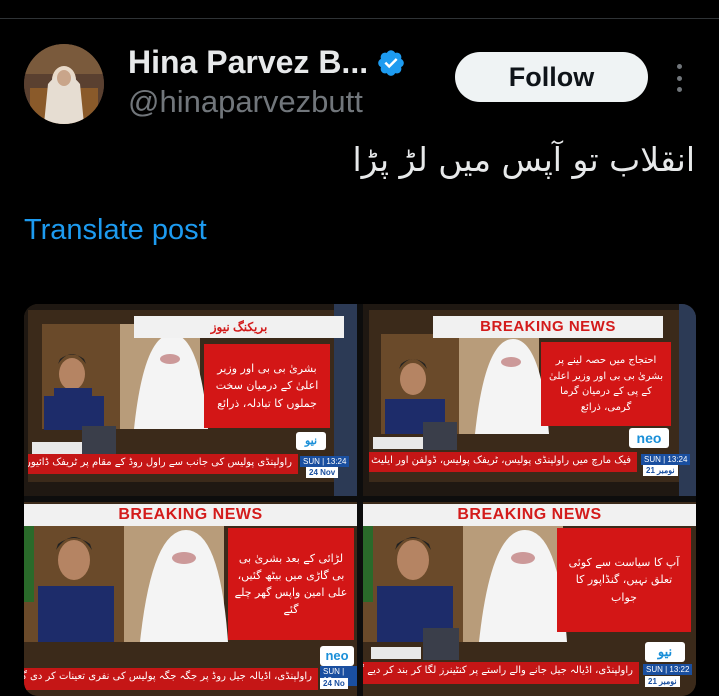 Image resolution: width=719 pixels, height=696 pixels. What do you see at coordinates (524, 159) in the screenshot?
I see `post-text: انقلاب تو آپس میں لڑ پڑا` at bounding box center [524, 159].